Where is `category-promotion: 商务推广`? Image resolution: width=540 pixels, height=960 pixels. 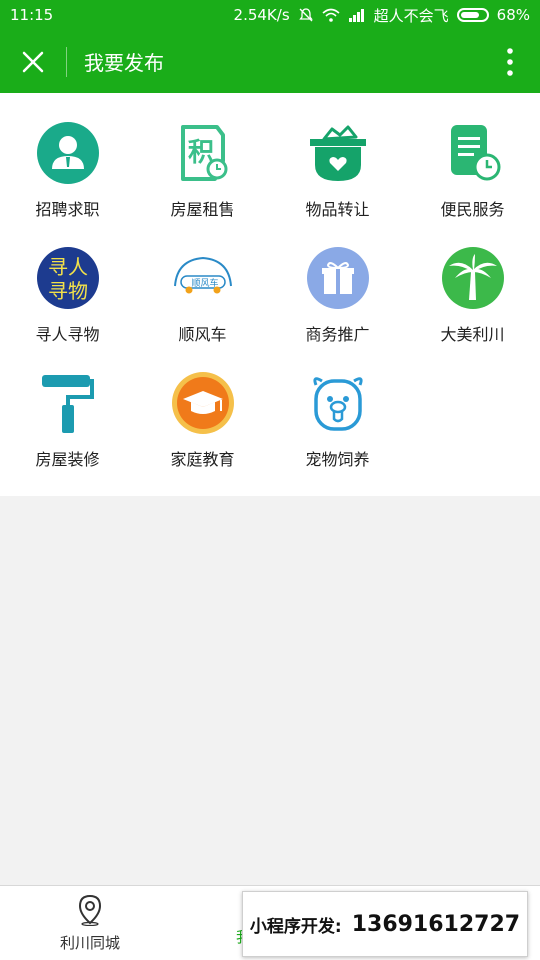
category-promotion: 商务推广 is located at coordinates (337, 307).